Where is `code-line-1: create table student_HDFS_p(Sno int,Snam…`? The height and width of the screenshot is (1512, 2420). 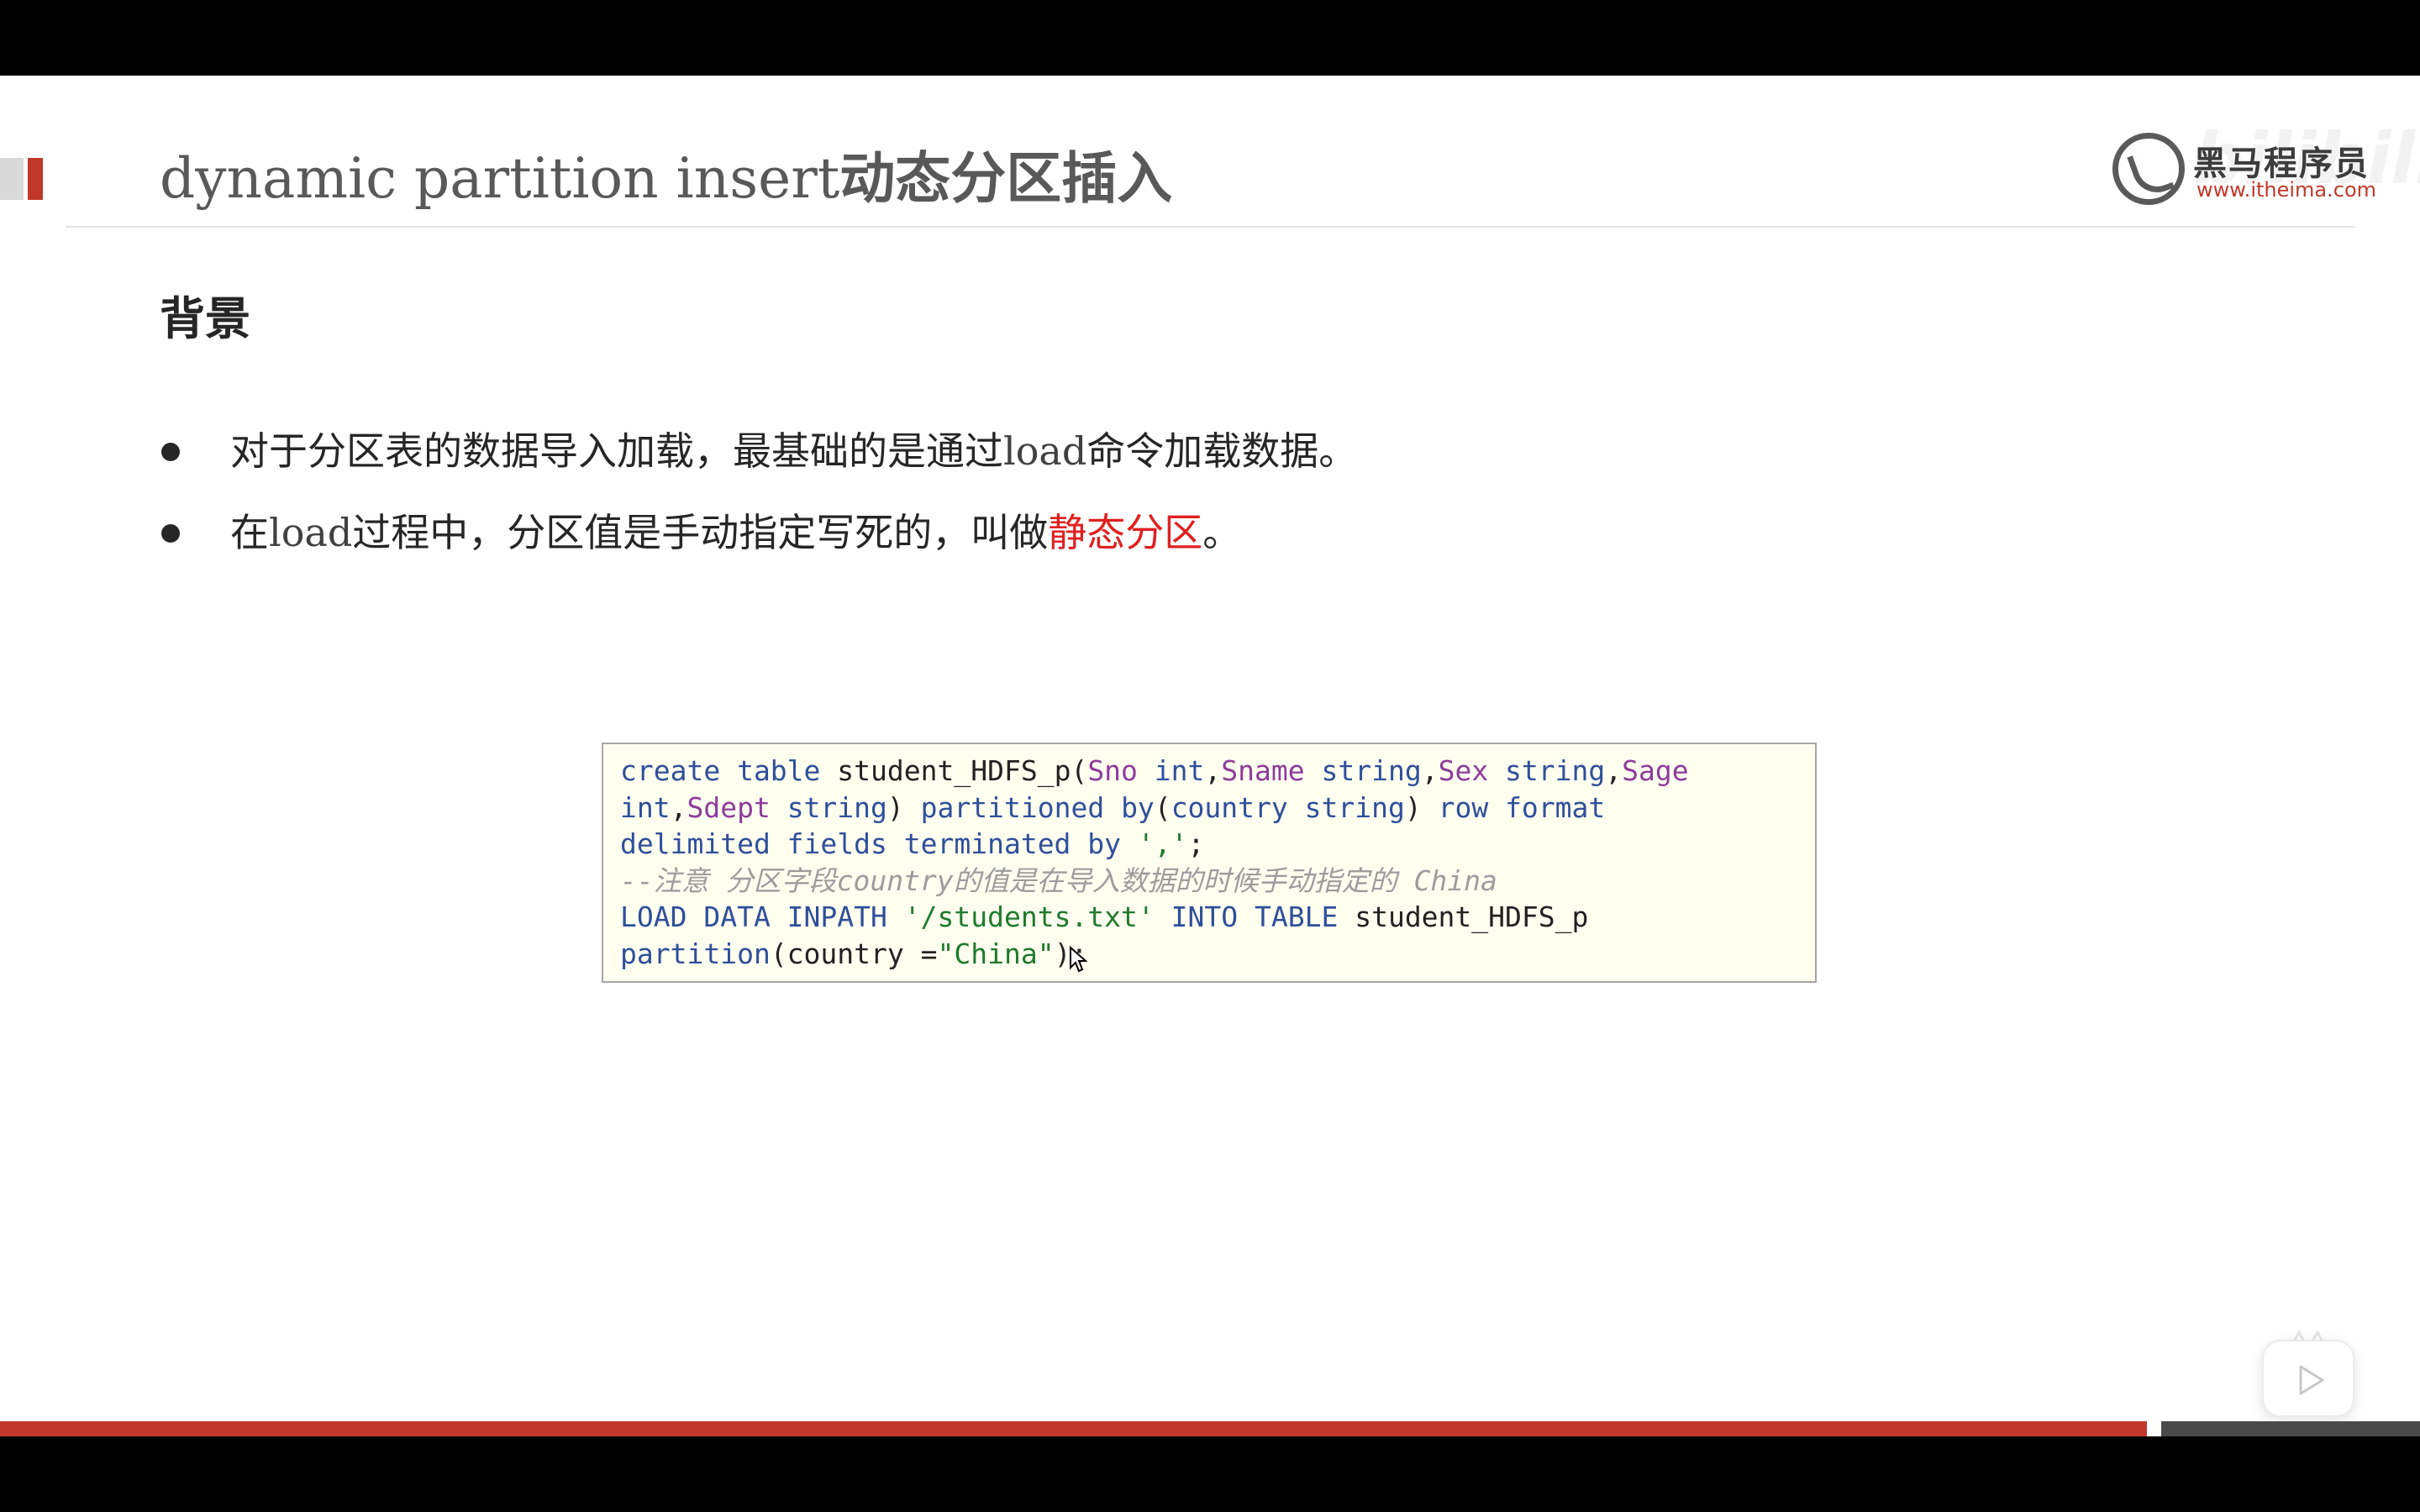 code-line-1: create table student_HDFS_p(Sno int,Snam… is located at coordinates (1154, 770).